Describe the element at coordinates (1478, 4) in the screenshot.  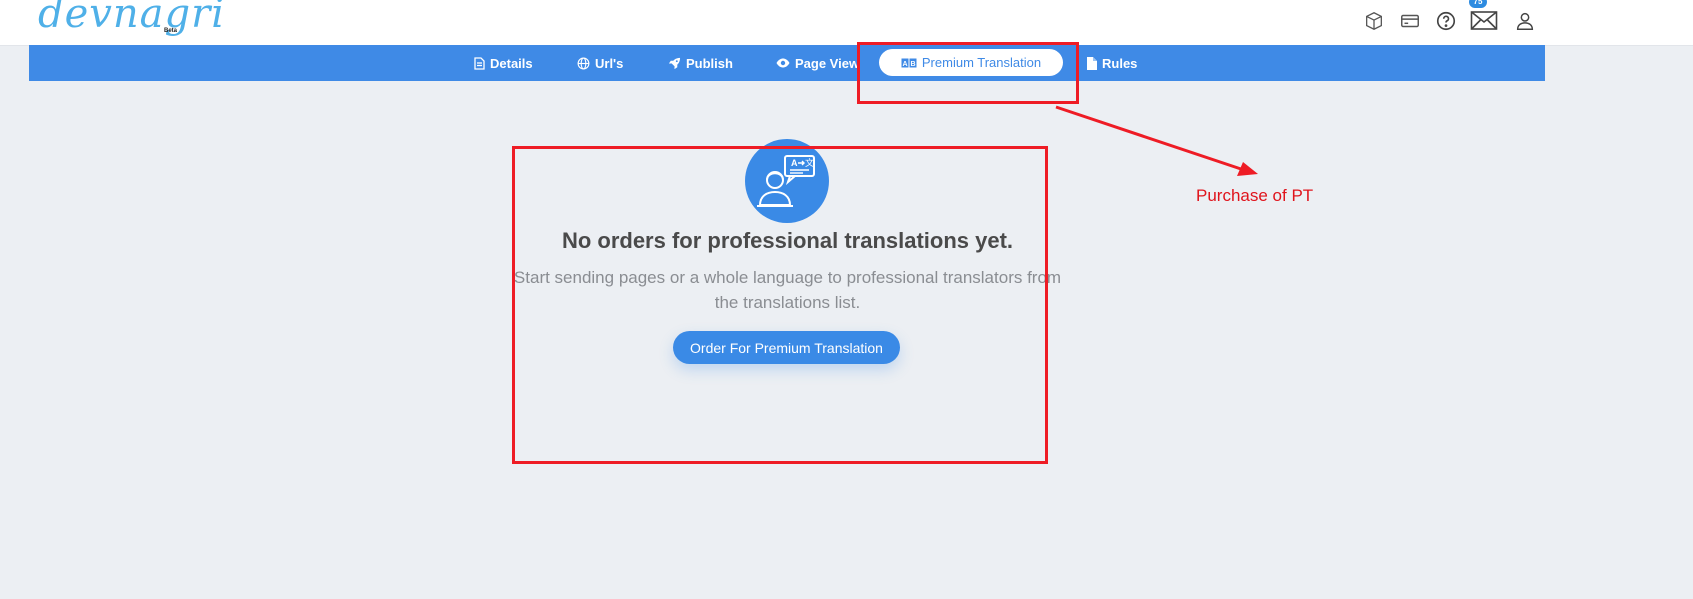
I see `mail-count-badge: 75` at that location.